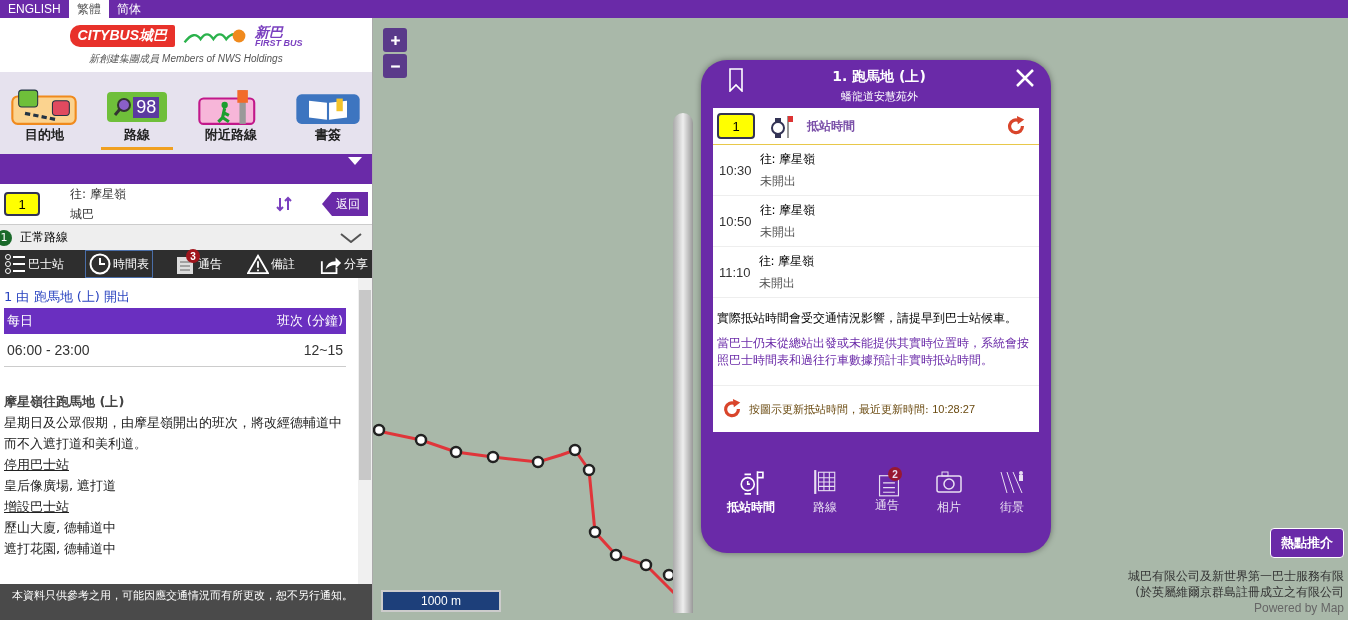 Image resolution: width=1348 pixels, height=620 pixels. Describe the element at coordinates (119, 264) in the screenshot. I see `toolbar-tab: 時間表` at that location.